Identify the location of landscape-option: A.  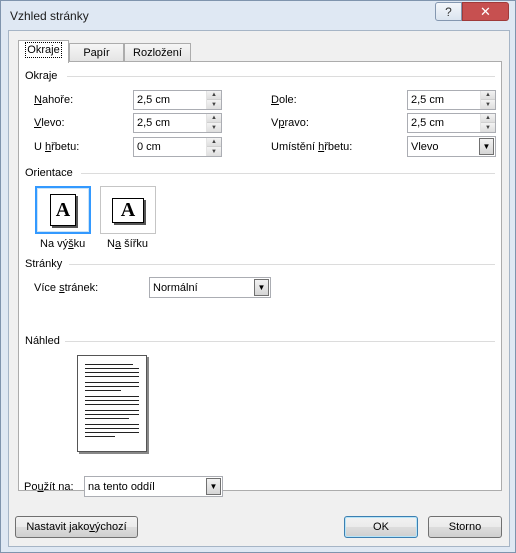
(128, 210).